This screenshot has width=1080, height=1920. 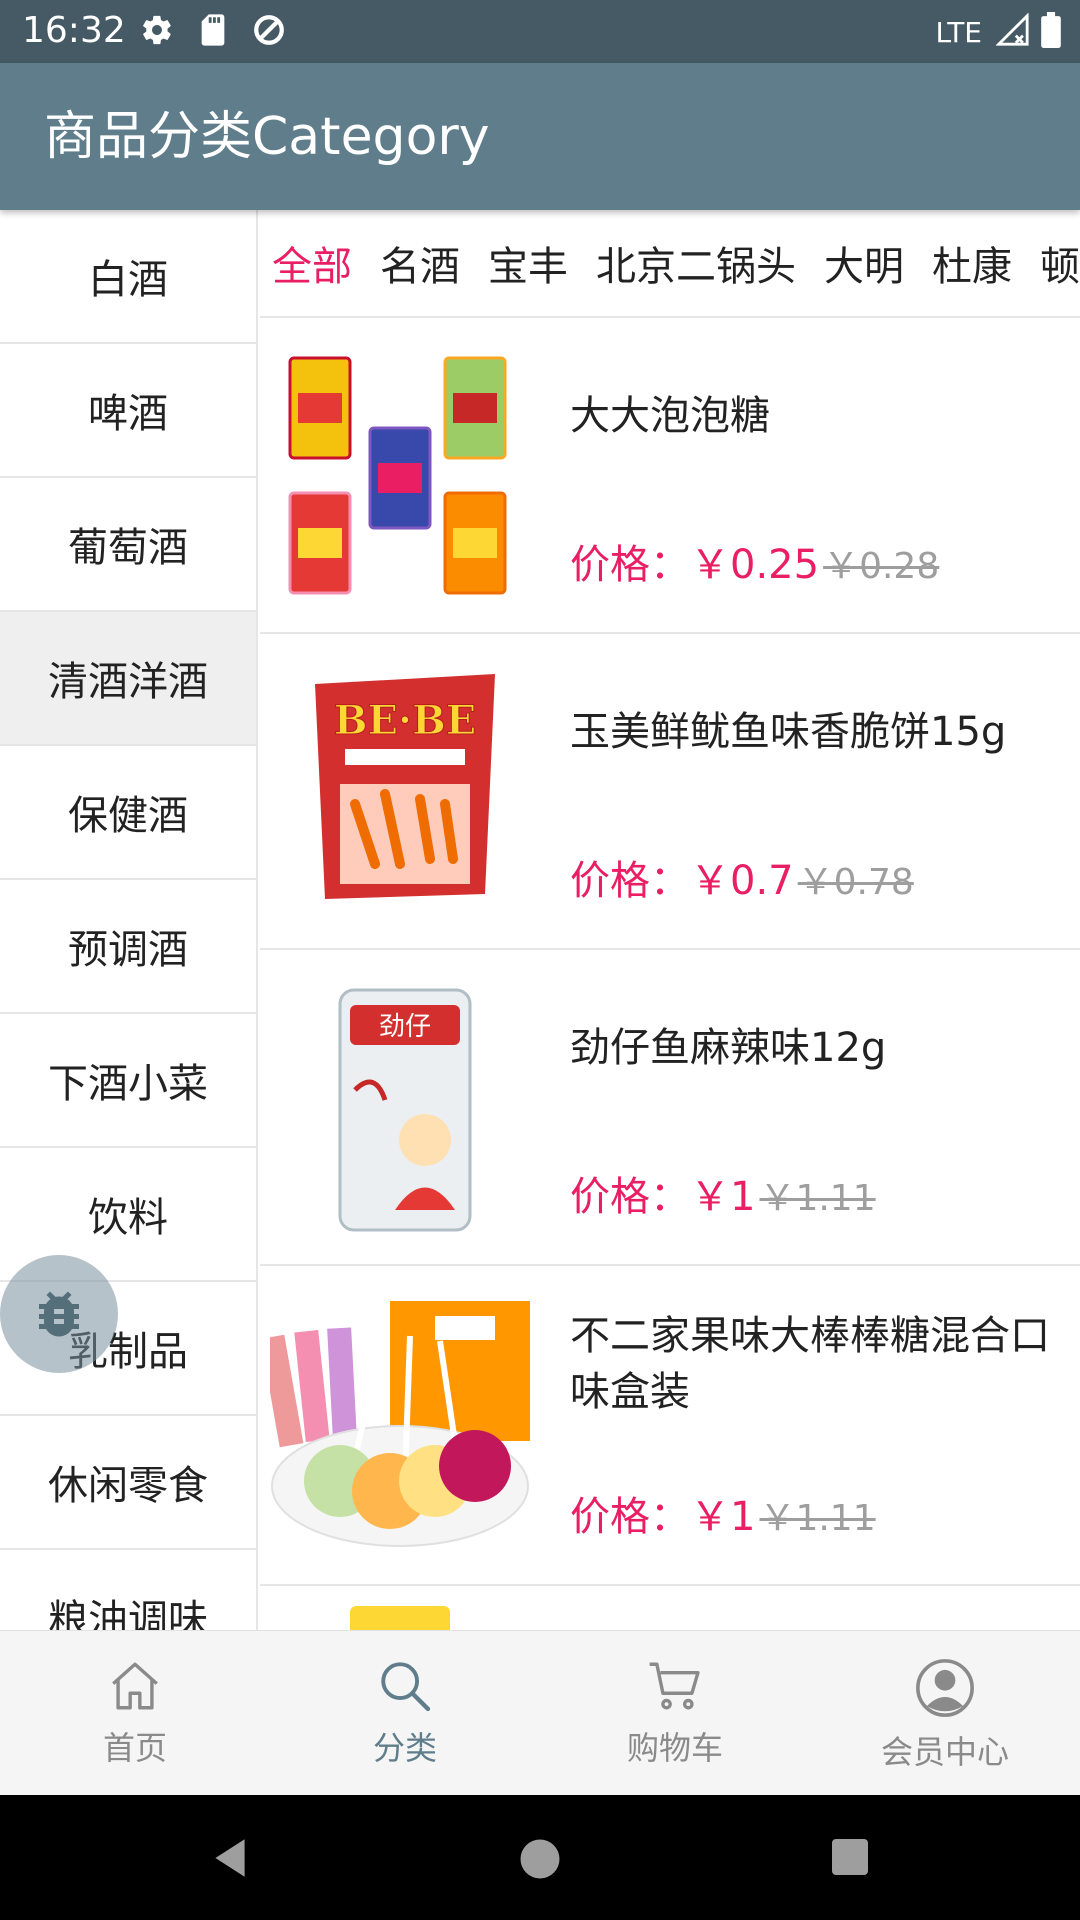 I want to click on nav-category: 分类, so click(x=405, y=1713).